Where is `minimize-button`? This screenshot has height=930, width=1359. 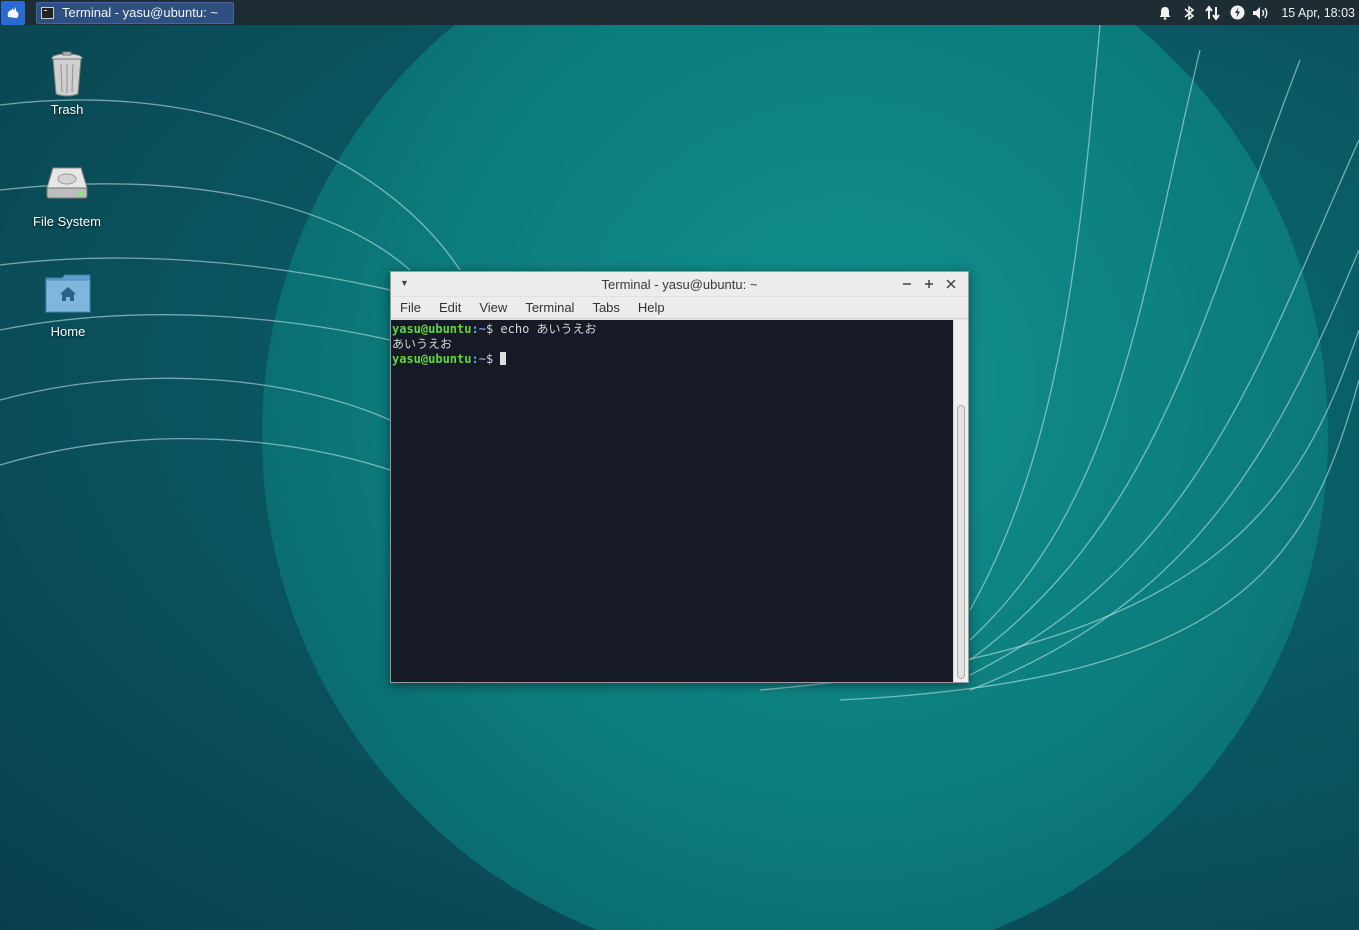 minimize-button is located at coordinates (907, 284).